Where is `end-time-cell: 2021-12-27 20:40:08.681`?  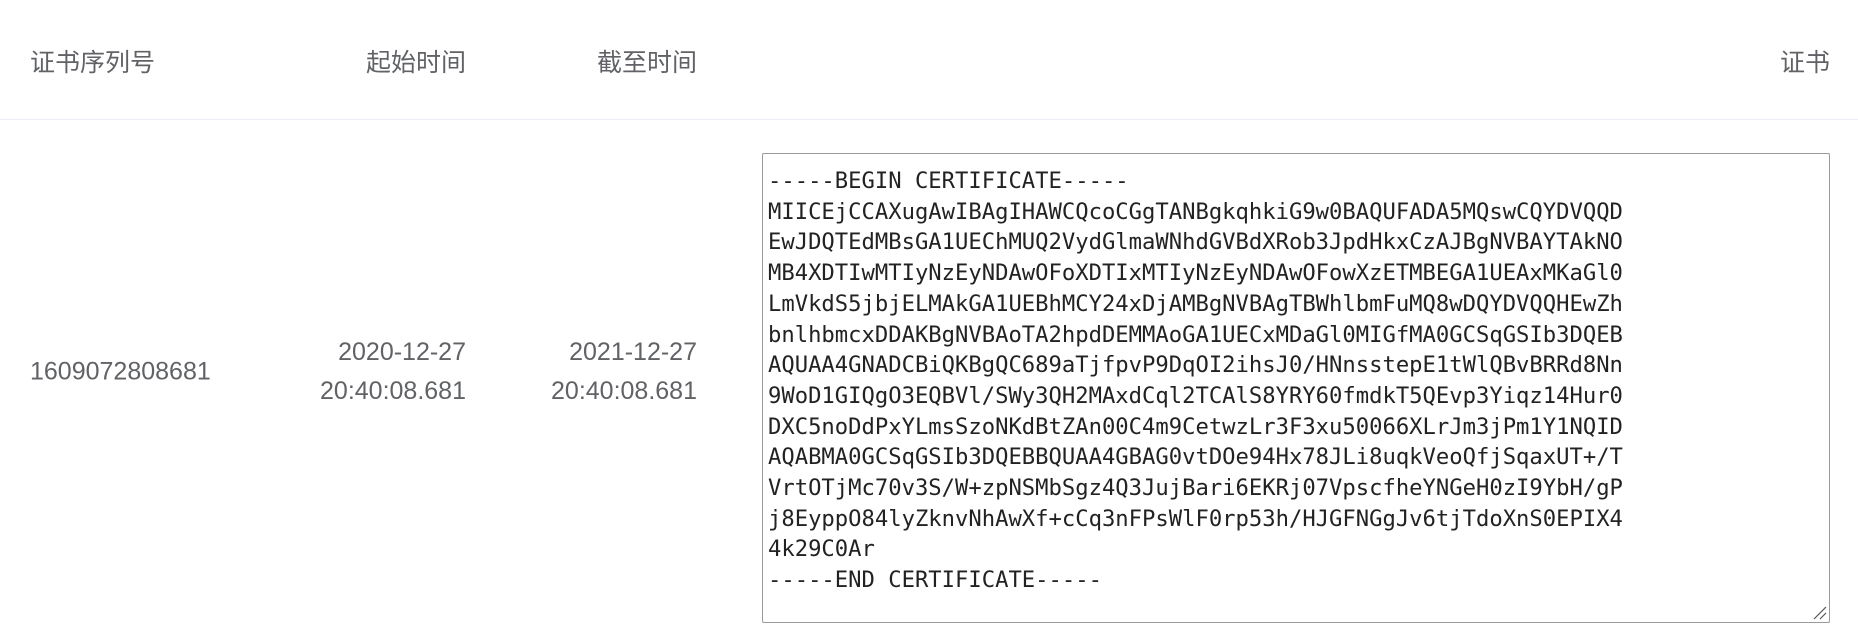
end-time-cell: 2021-12-27 20:40:08.681 is located at coordinates (624, 372).